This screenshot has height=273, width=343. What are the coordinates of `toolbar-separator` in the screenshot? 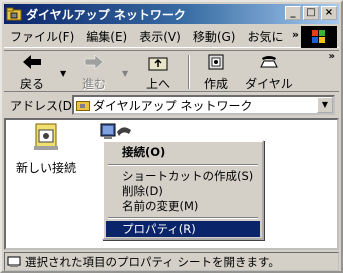 It's located at (189, 72).